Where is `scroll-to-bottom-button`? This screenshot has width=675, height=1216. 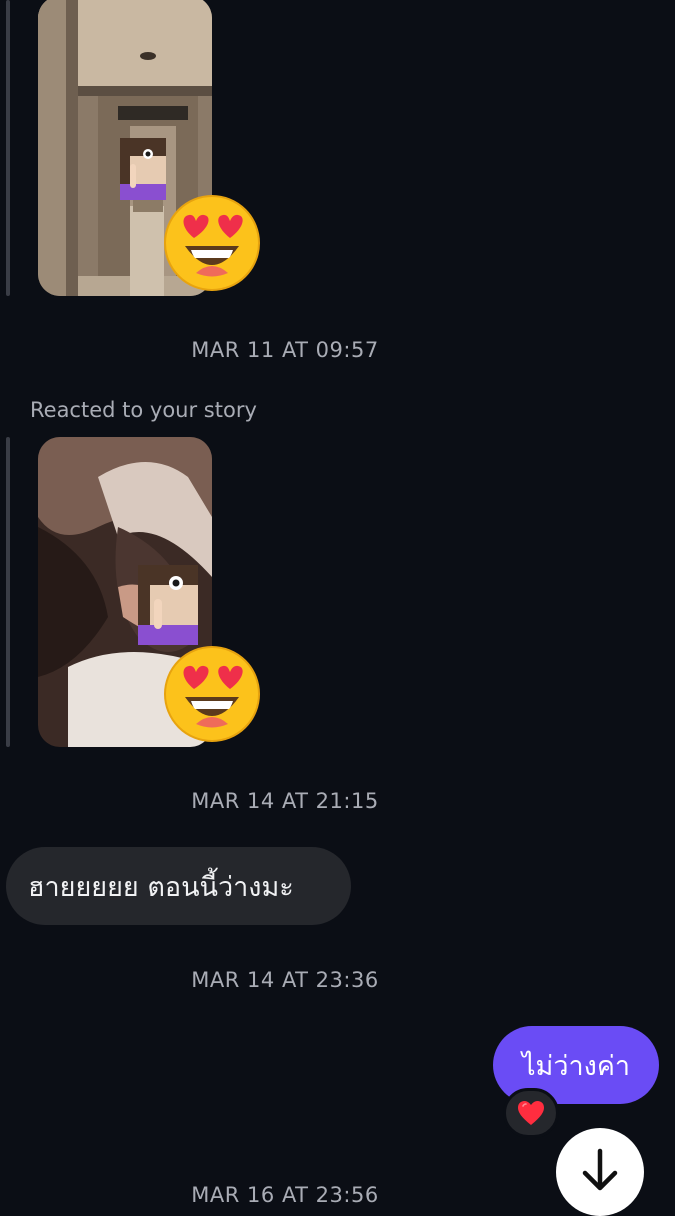 scroll-to-bottom-button is located at coordinates (600, 1172).